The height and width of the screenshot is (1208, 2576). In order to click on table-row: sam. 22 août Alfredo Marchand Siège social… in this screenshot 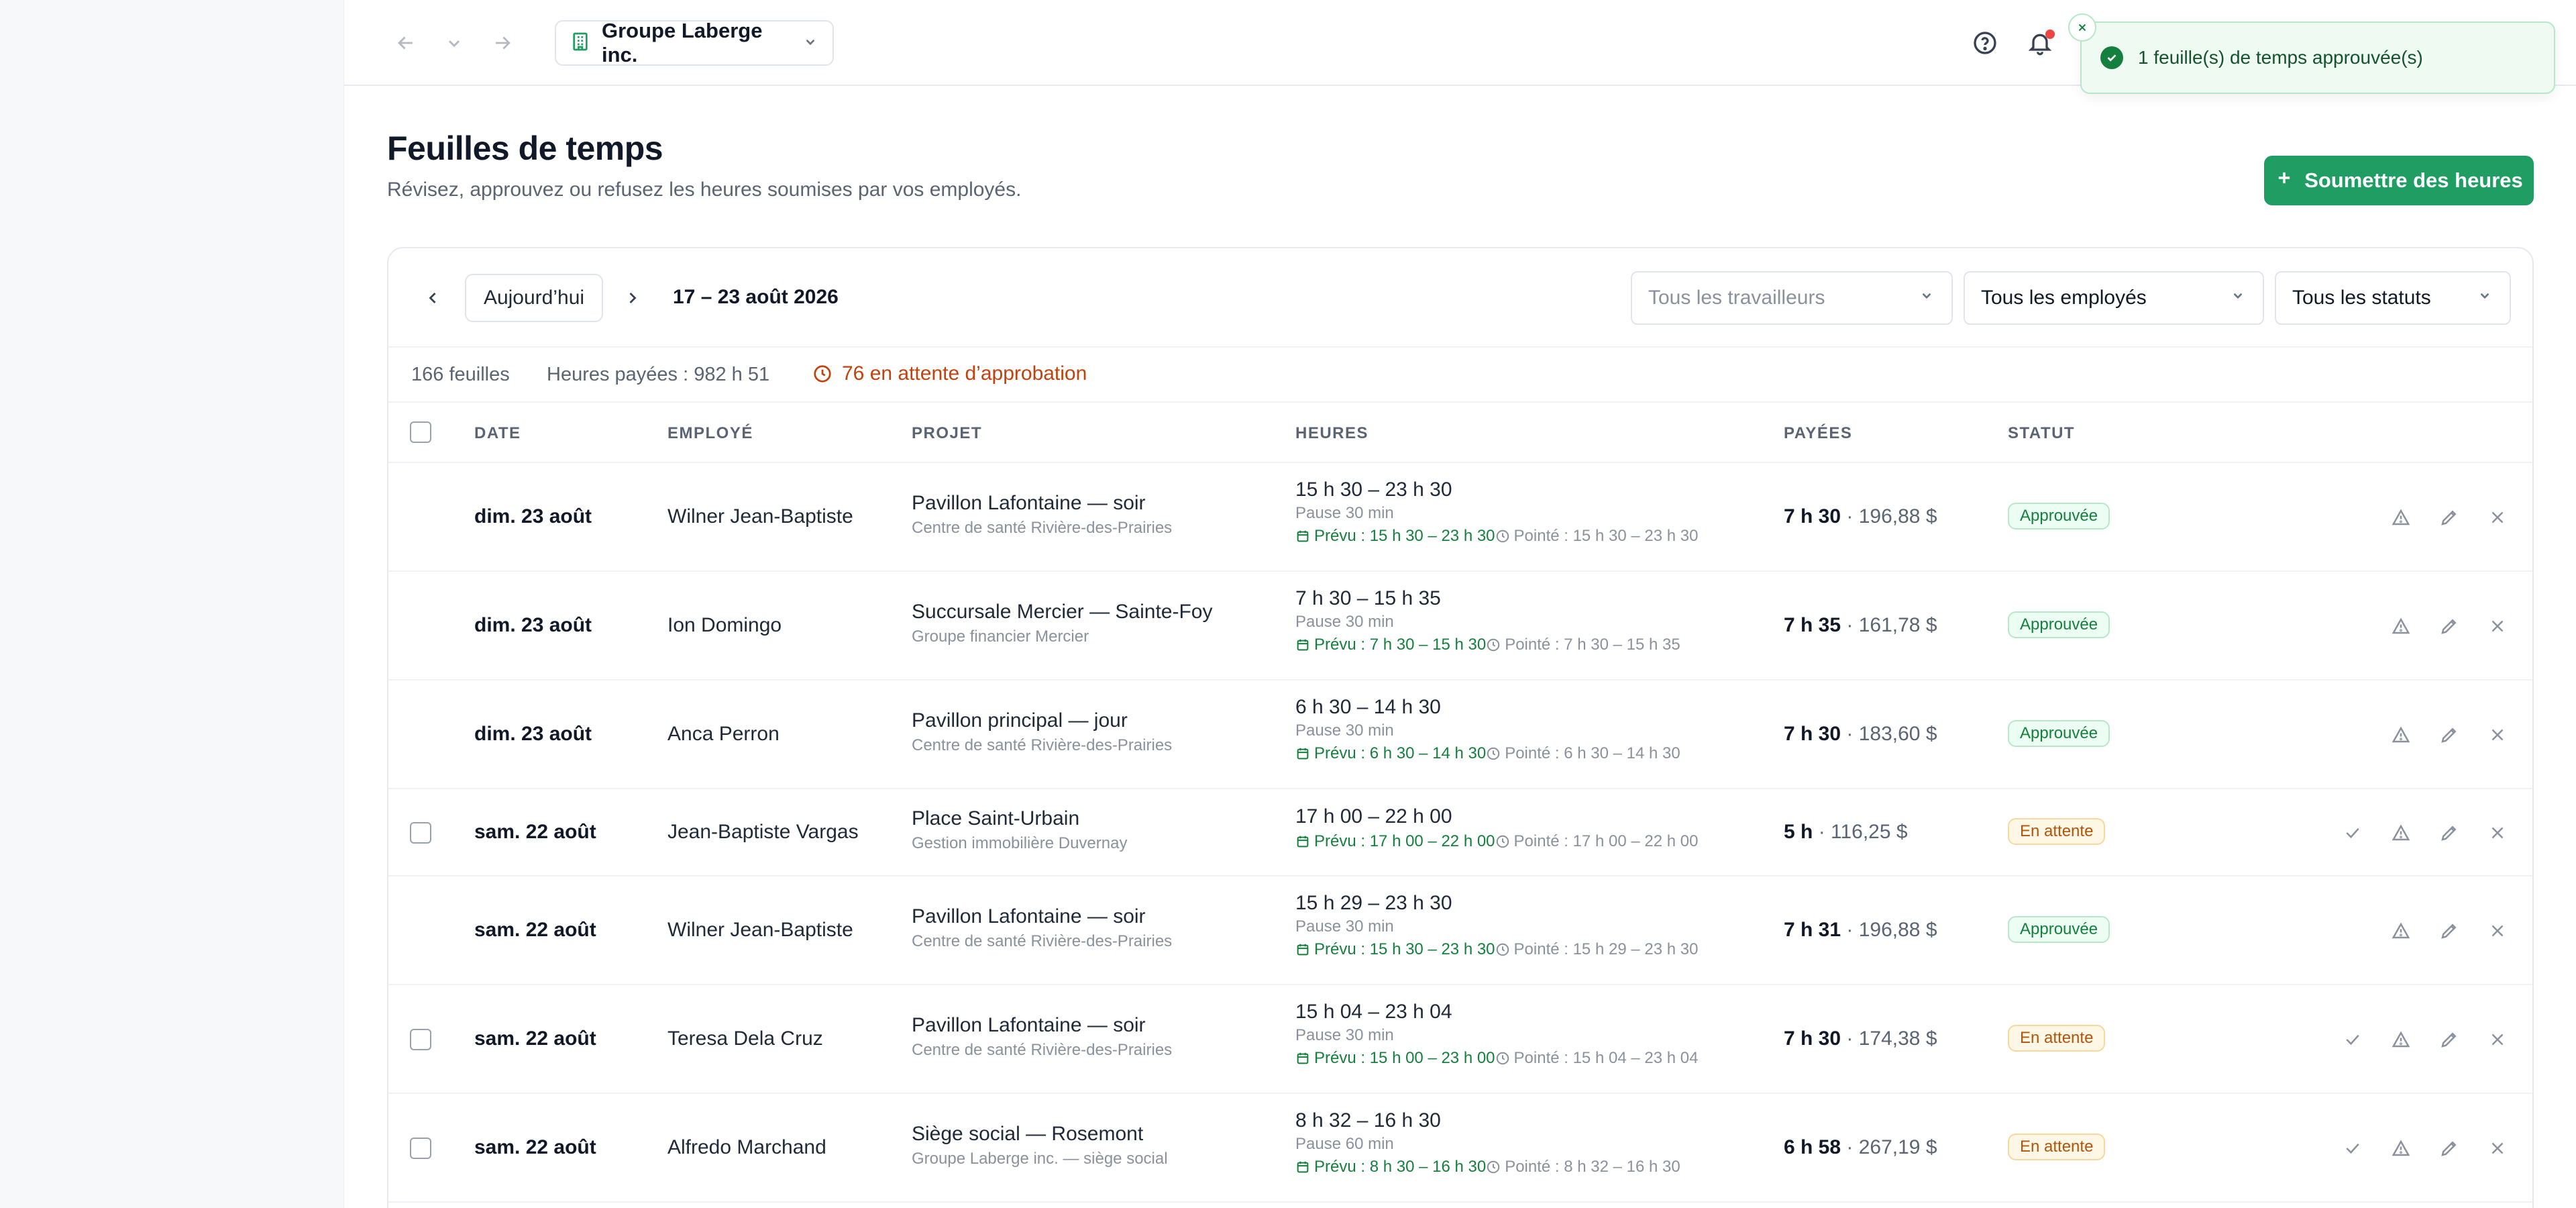, I will do `click(1460, 1148)`.